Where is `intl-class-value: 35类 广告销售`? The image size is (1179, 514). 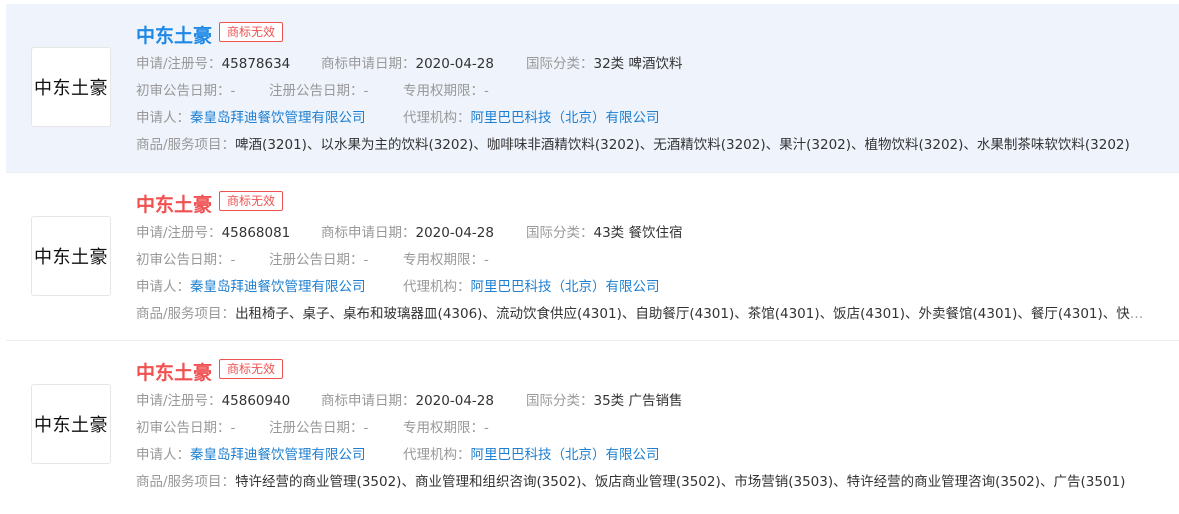 intl-class-value: 35类 广告销售 is located at coordinates (638, 401).